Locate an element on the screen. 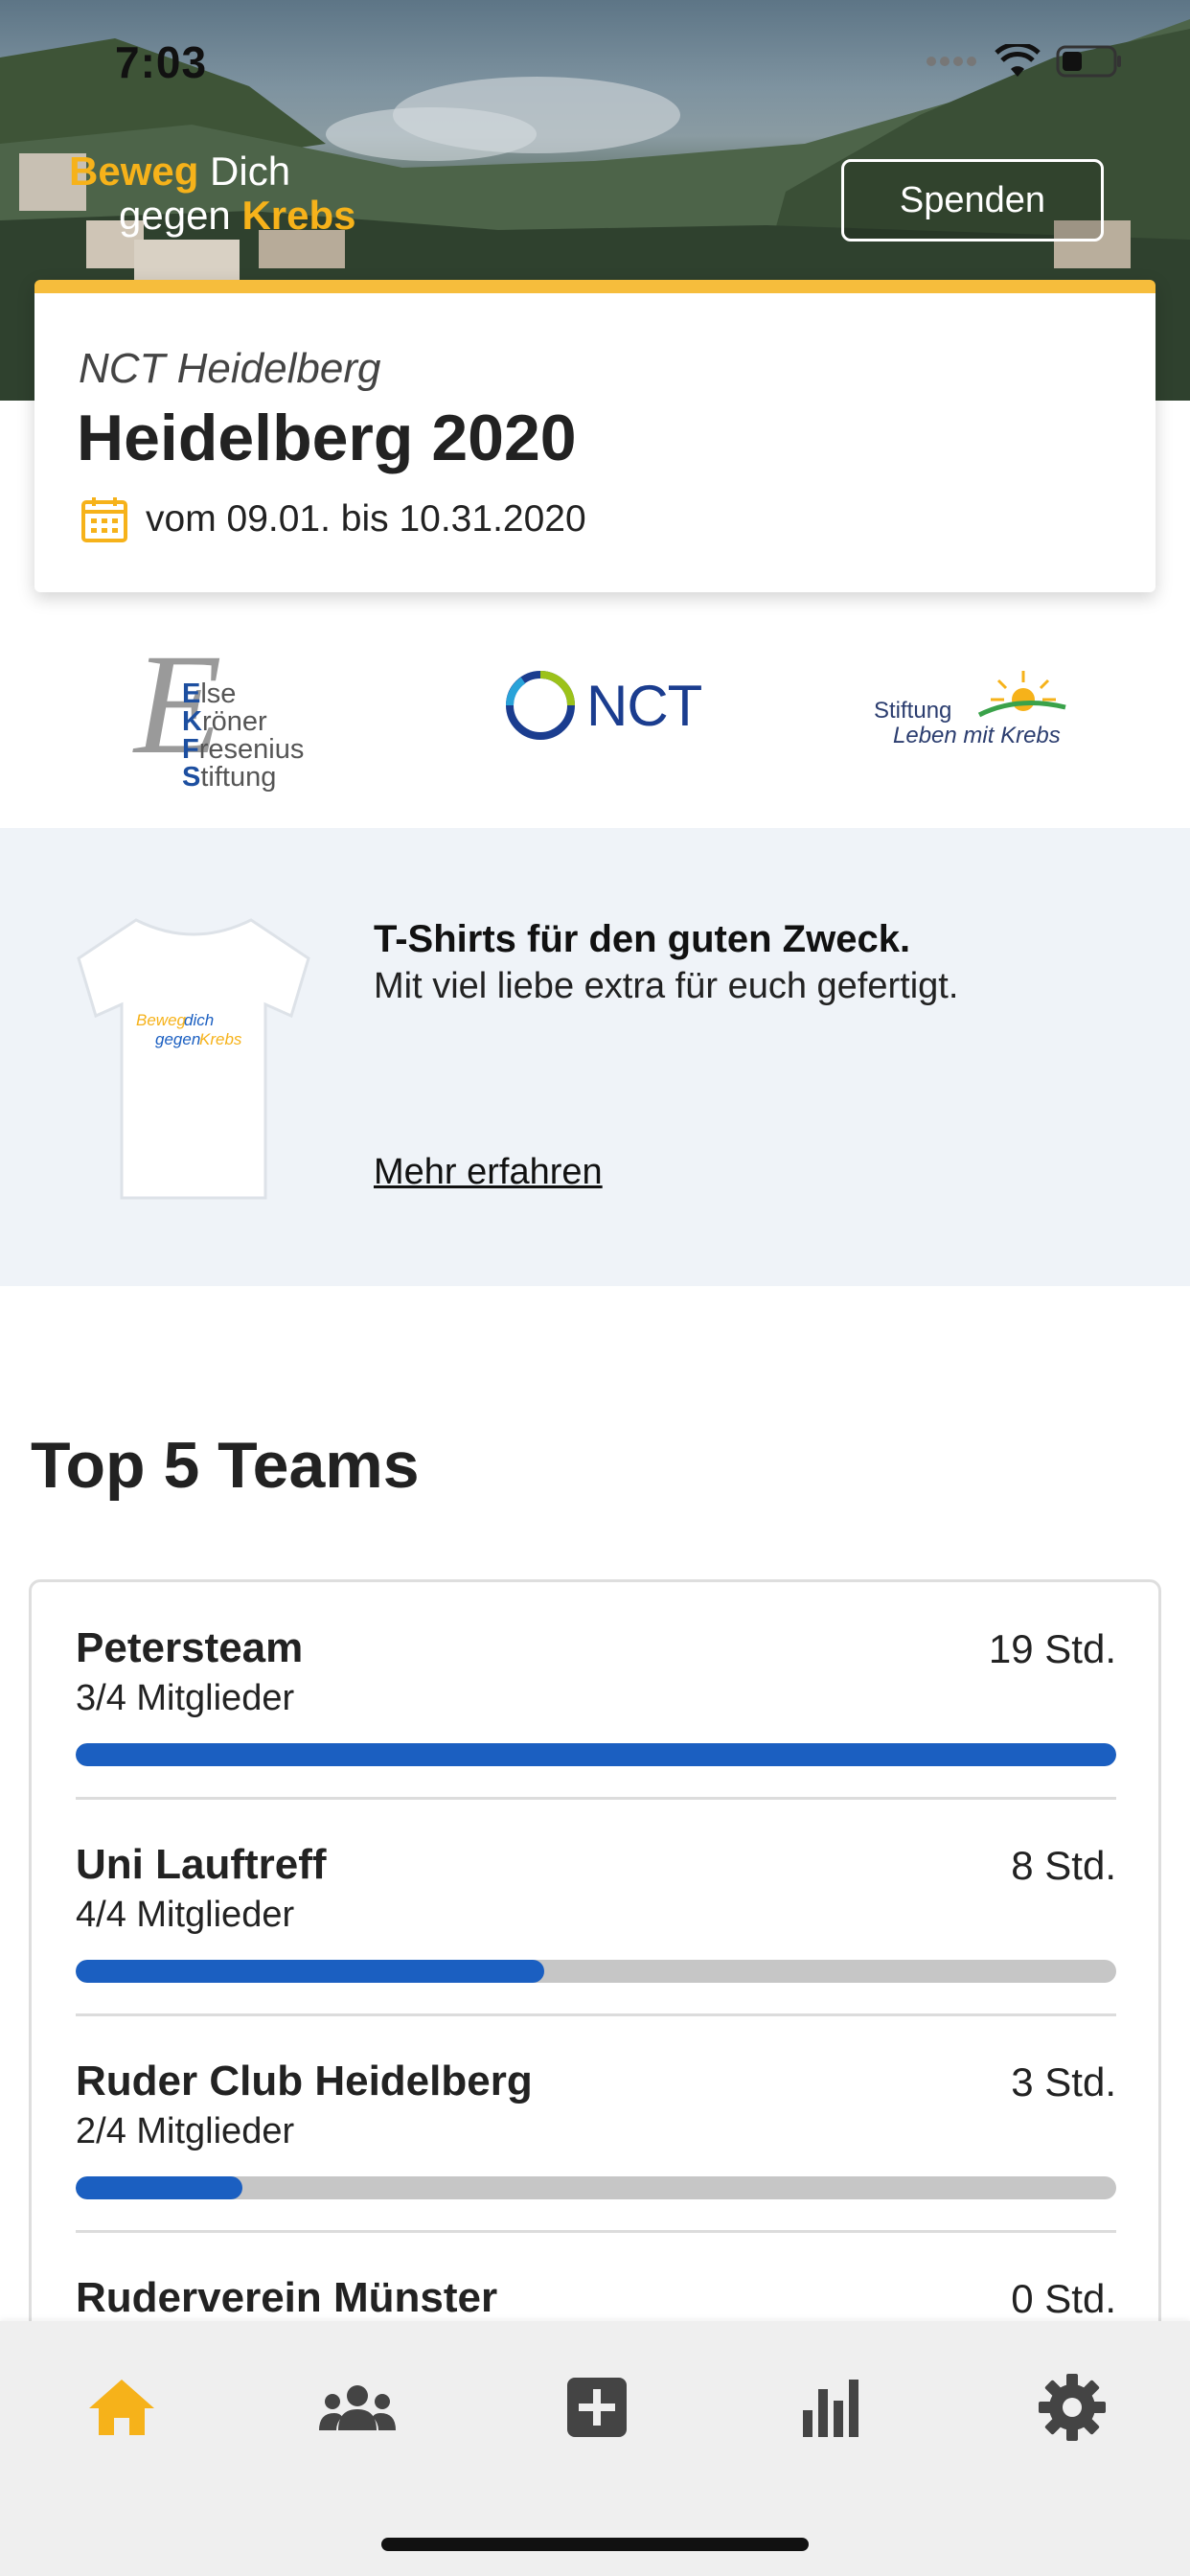  app-logo: Beweg Dich gegen Krebs is located at coordinates (213, 194).